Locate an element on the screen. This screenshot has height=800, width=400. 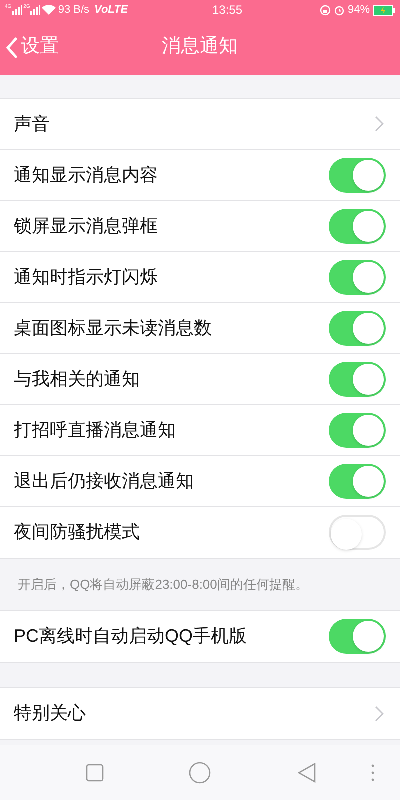
settings-row: 桌面图标显示未读消息数 is located at coordinates (200, 328).